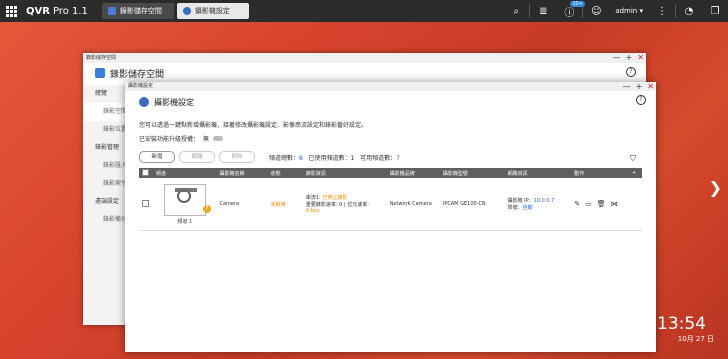  Describe the element at coordinates (137, 11) in the screenshot. I see `tab-storage: 錄影儲存空間` at that location.